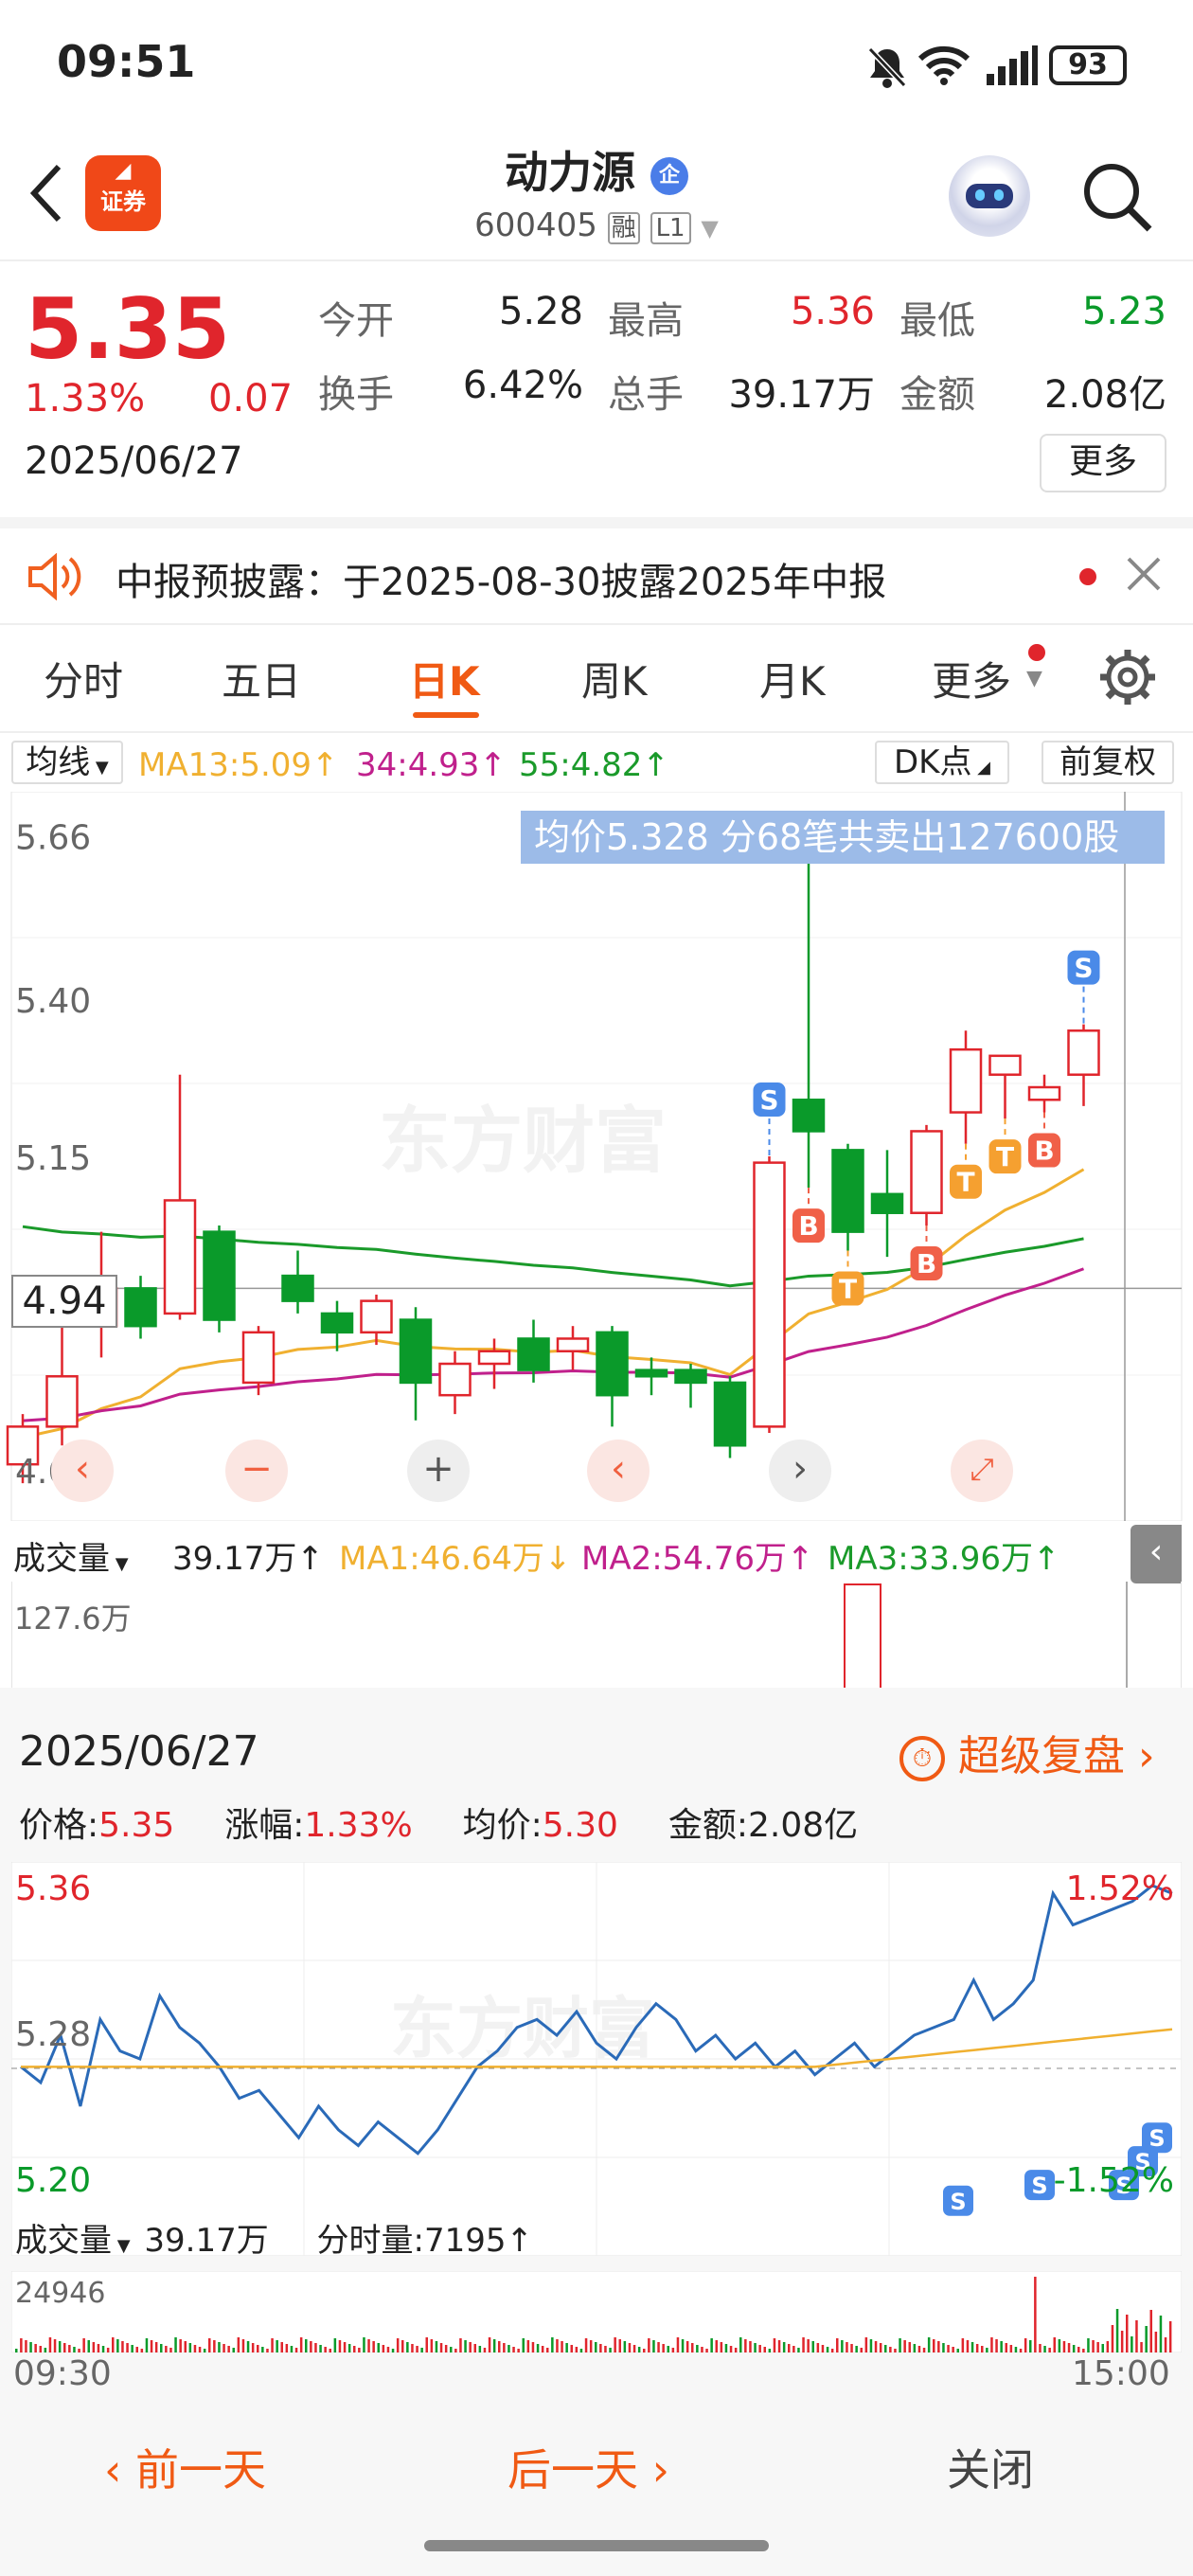 The image size is (1193, 2576). I want to click on scroll-left-button: ‹, so click(82, 1471).